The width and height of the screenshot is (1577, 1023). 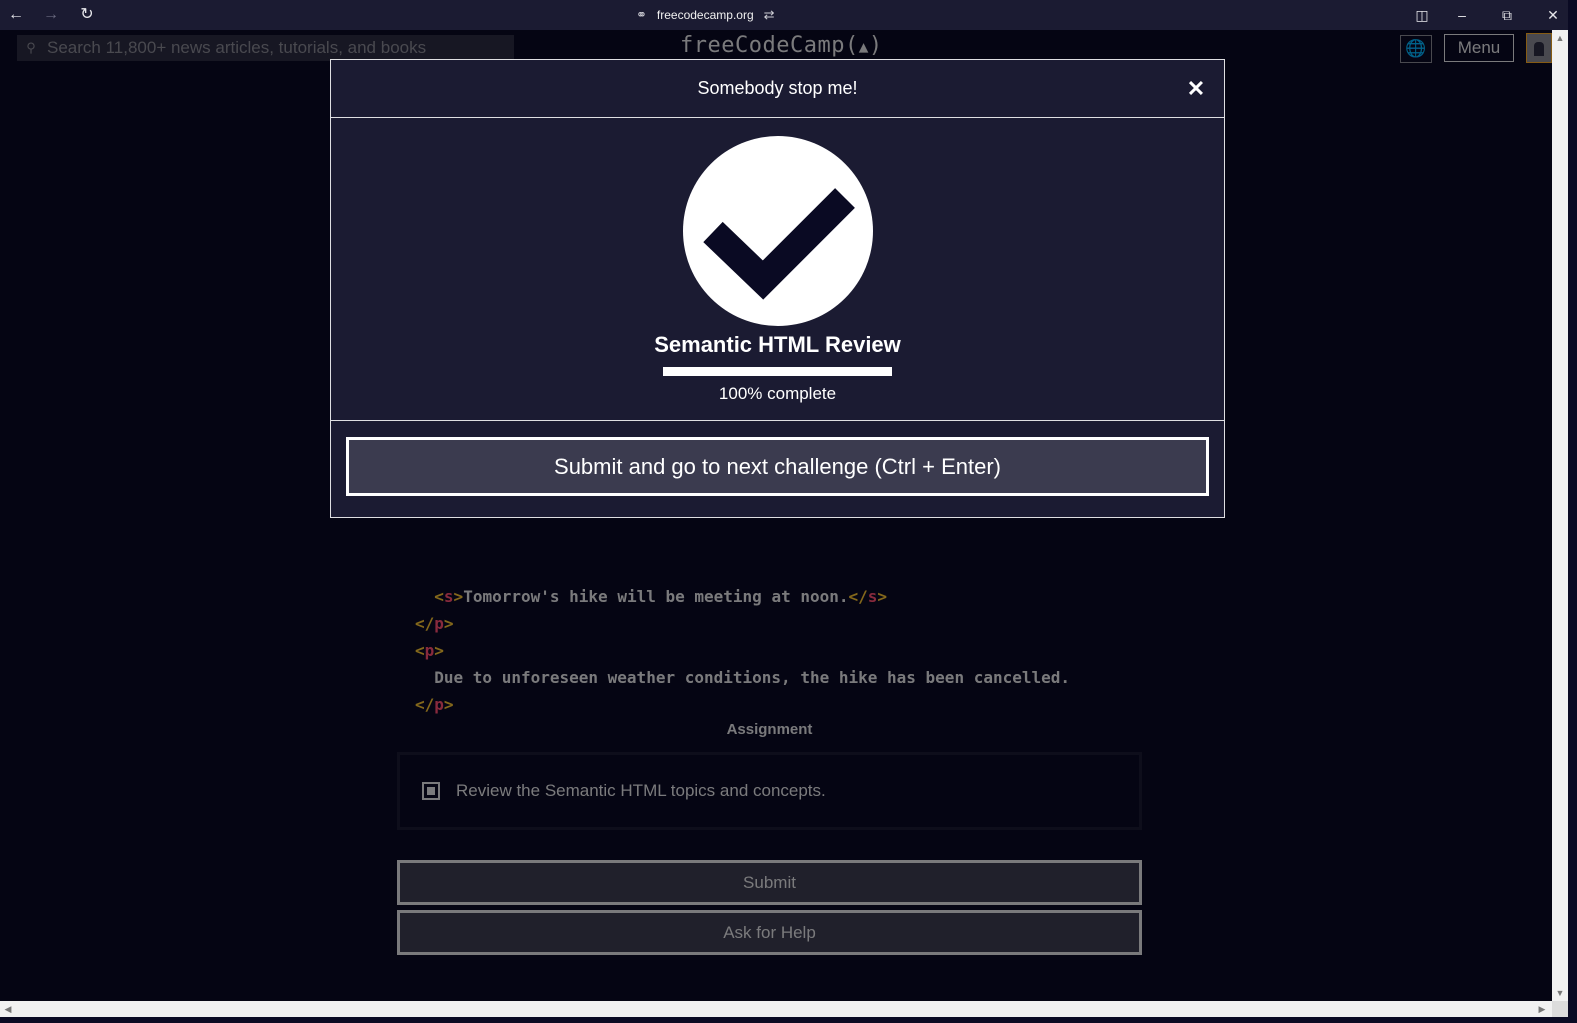 What do you see at coordinates (87, 15) in the screenshot?
I see `reload-icon: ↻` at bounding box center [87, 15].